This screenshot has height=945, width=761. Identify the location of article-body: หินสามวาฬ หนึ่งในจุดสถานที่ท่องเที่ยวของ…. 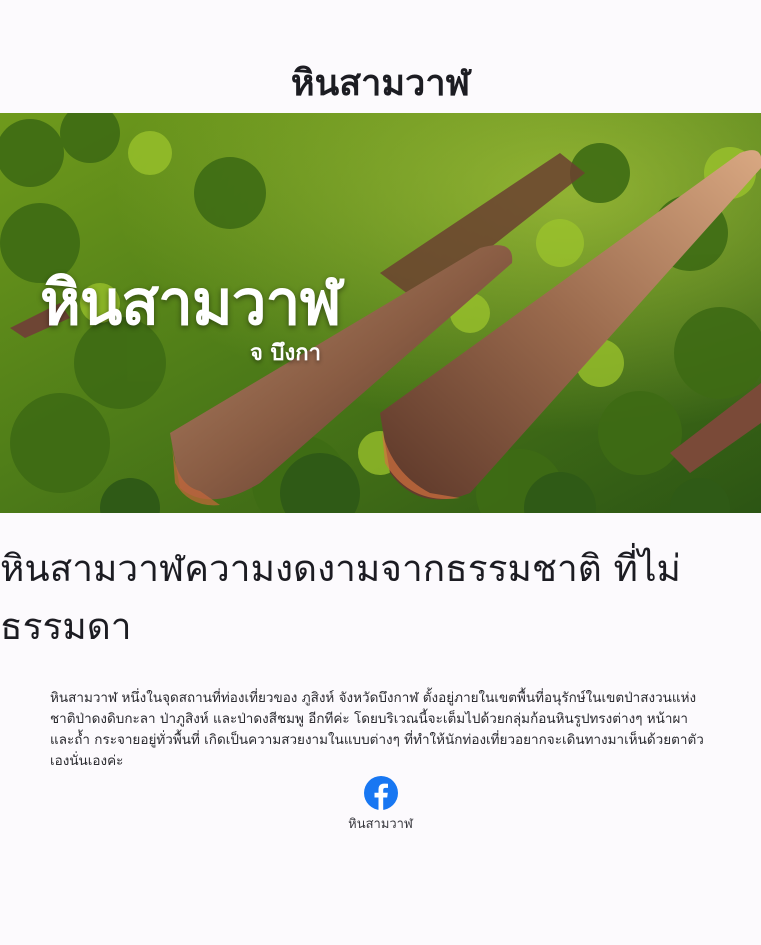
(377, 729).